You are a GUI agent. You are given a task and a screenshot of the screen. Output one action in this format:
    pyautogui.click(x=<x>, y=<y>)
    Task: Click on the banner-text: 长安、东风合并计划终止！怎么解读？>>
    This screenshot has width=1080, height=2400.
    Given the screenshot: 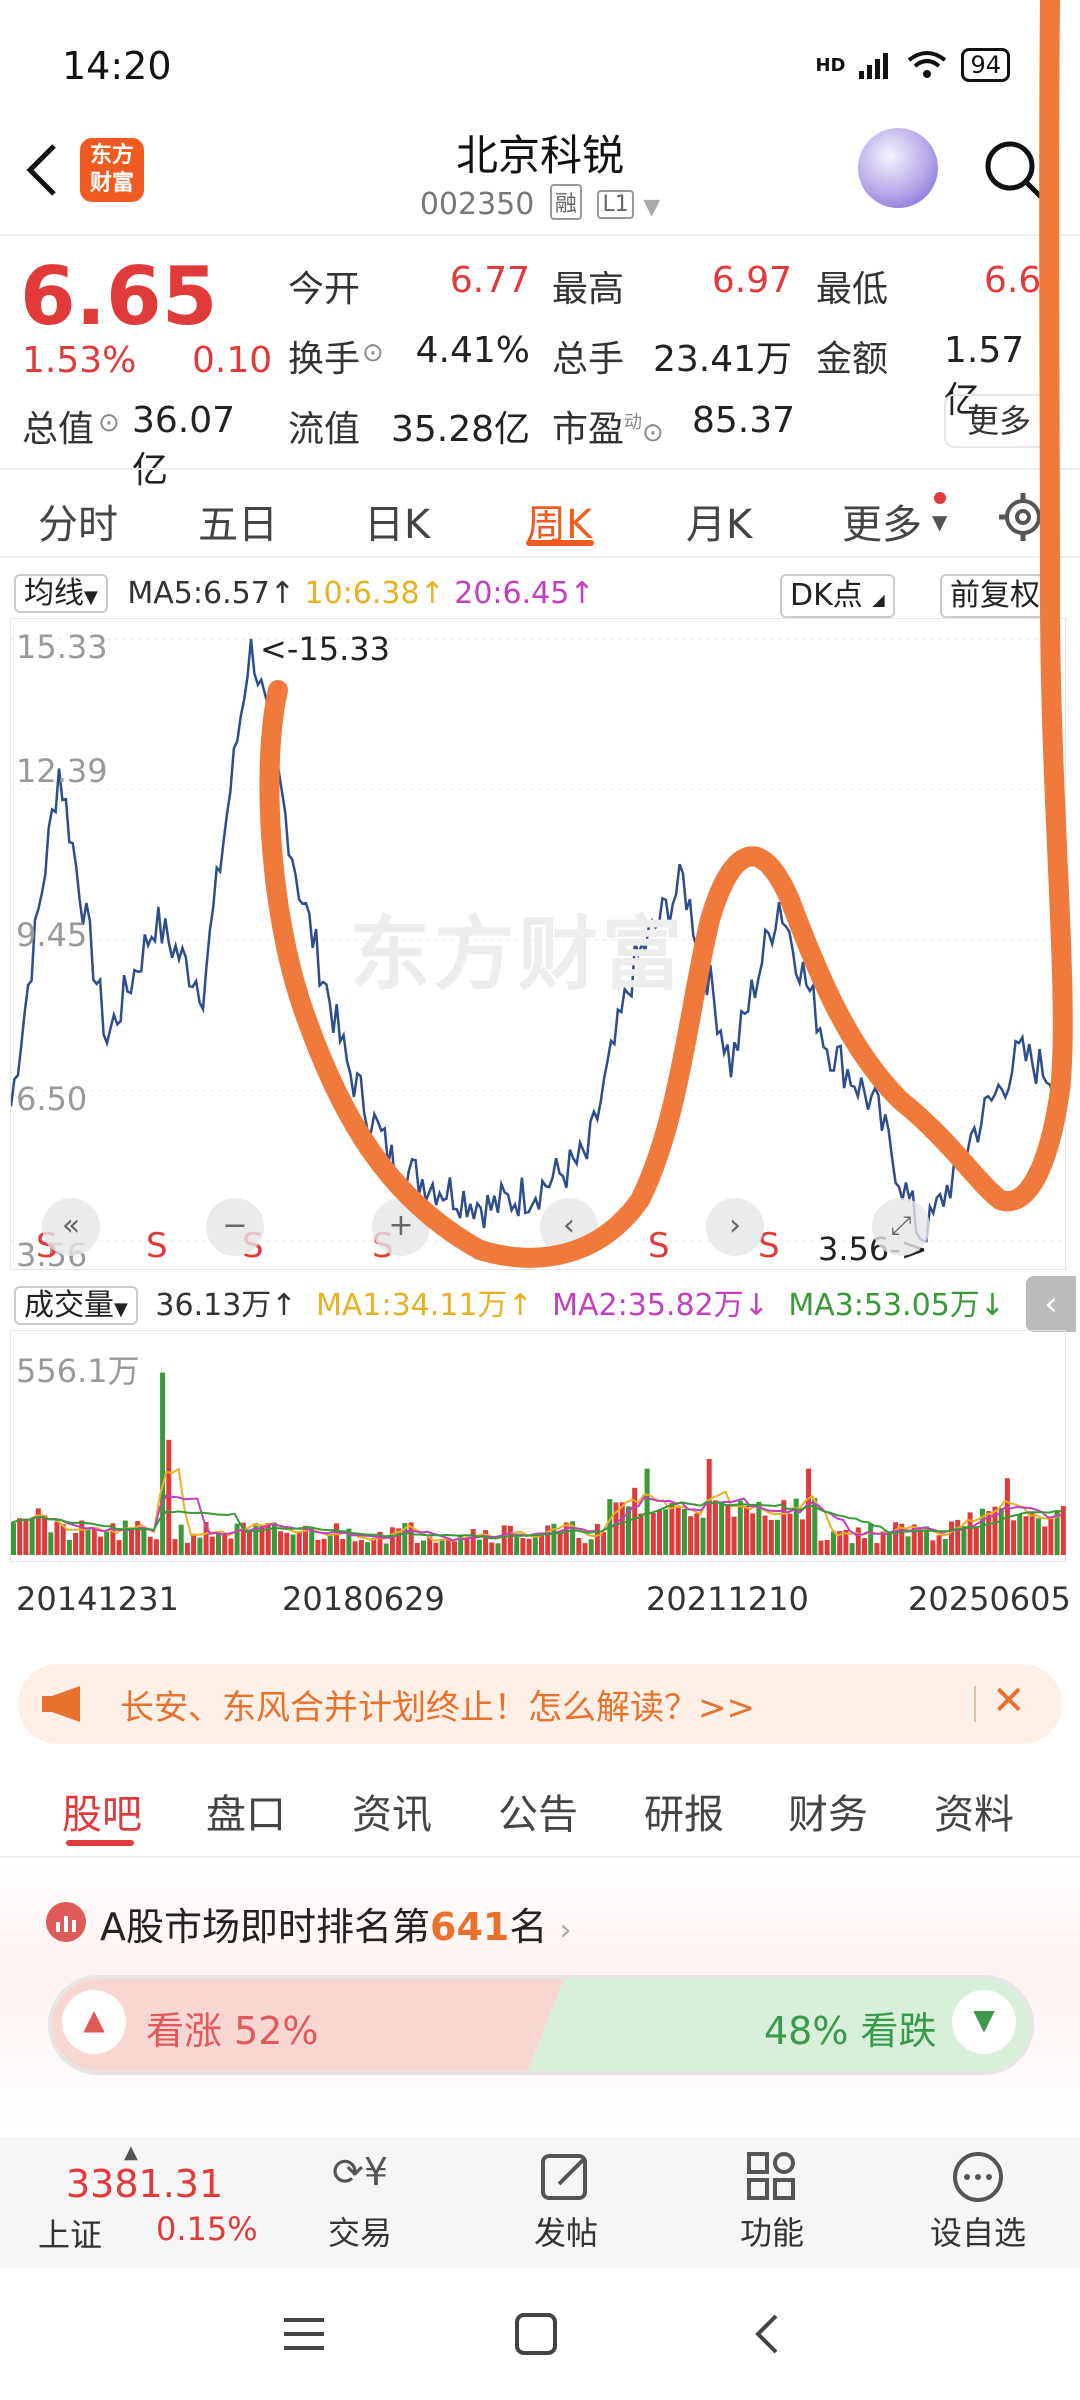 What is the action you would take?
    pyautogui.click(x=437, y=1704)
    